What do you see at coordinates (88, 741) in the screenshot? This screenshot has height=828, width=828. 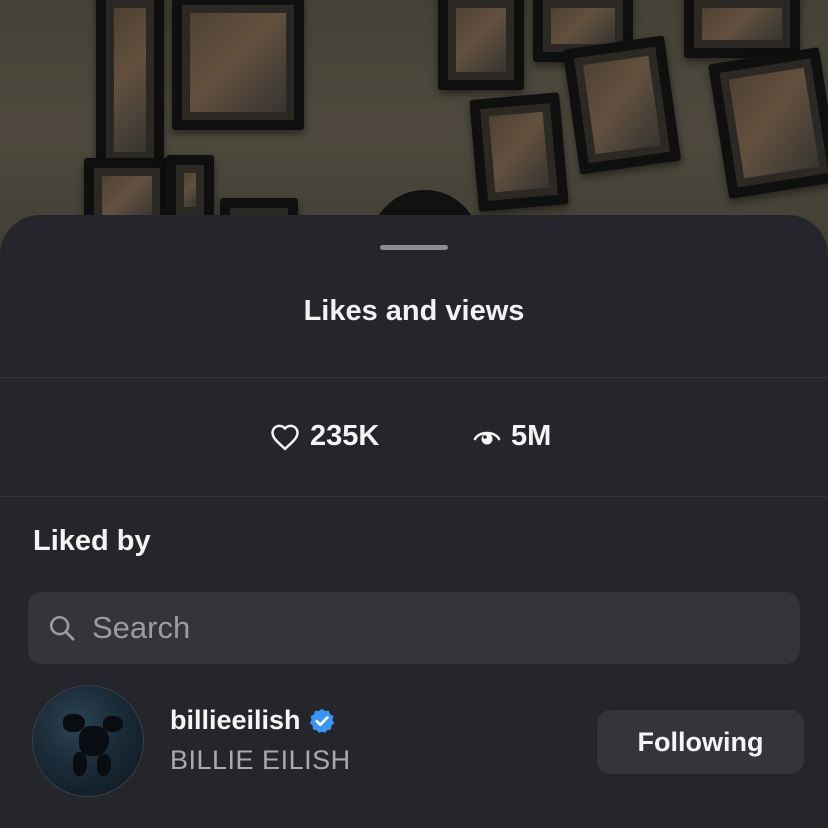 I see `avatar` at bounding box center [88, 741].